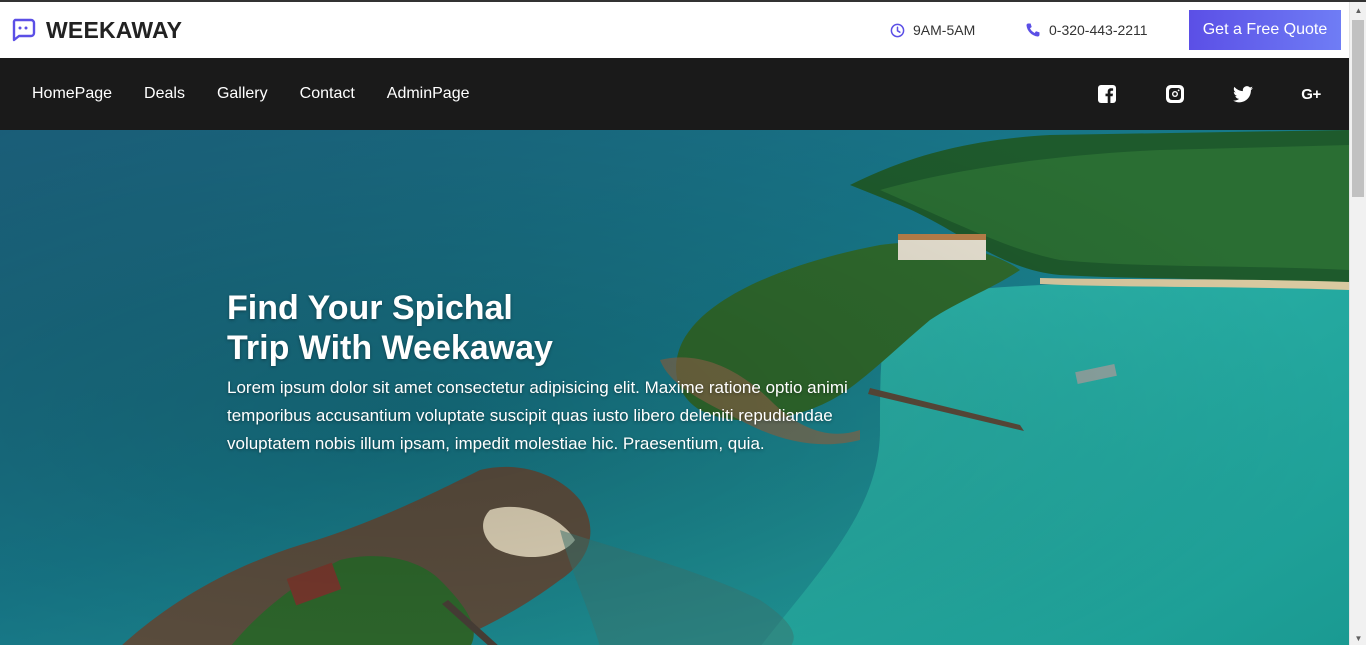 The image size is (1366, 645). I want to click on twitter-icon, so click(1243, 94).